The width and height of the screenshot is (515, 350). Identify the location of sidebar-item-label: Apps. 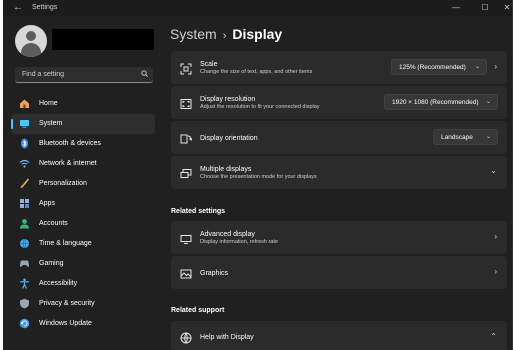
(47, 203).